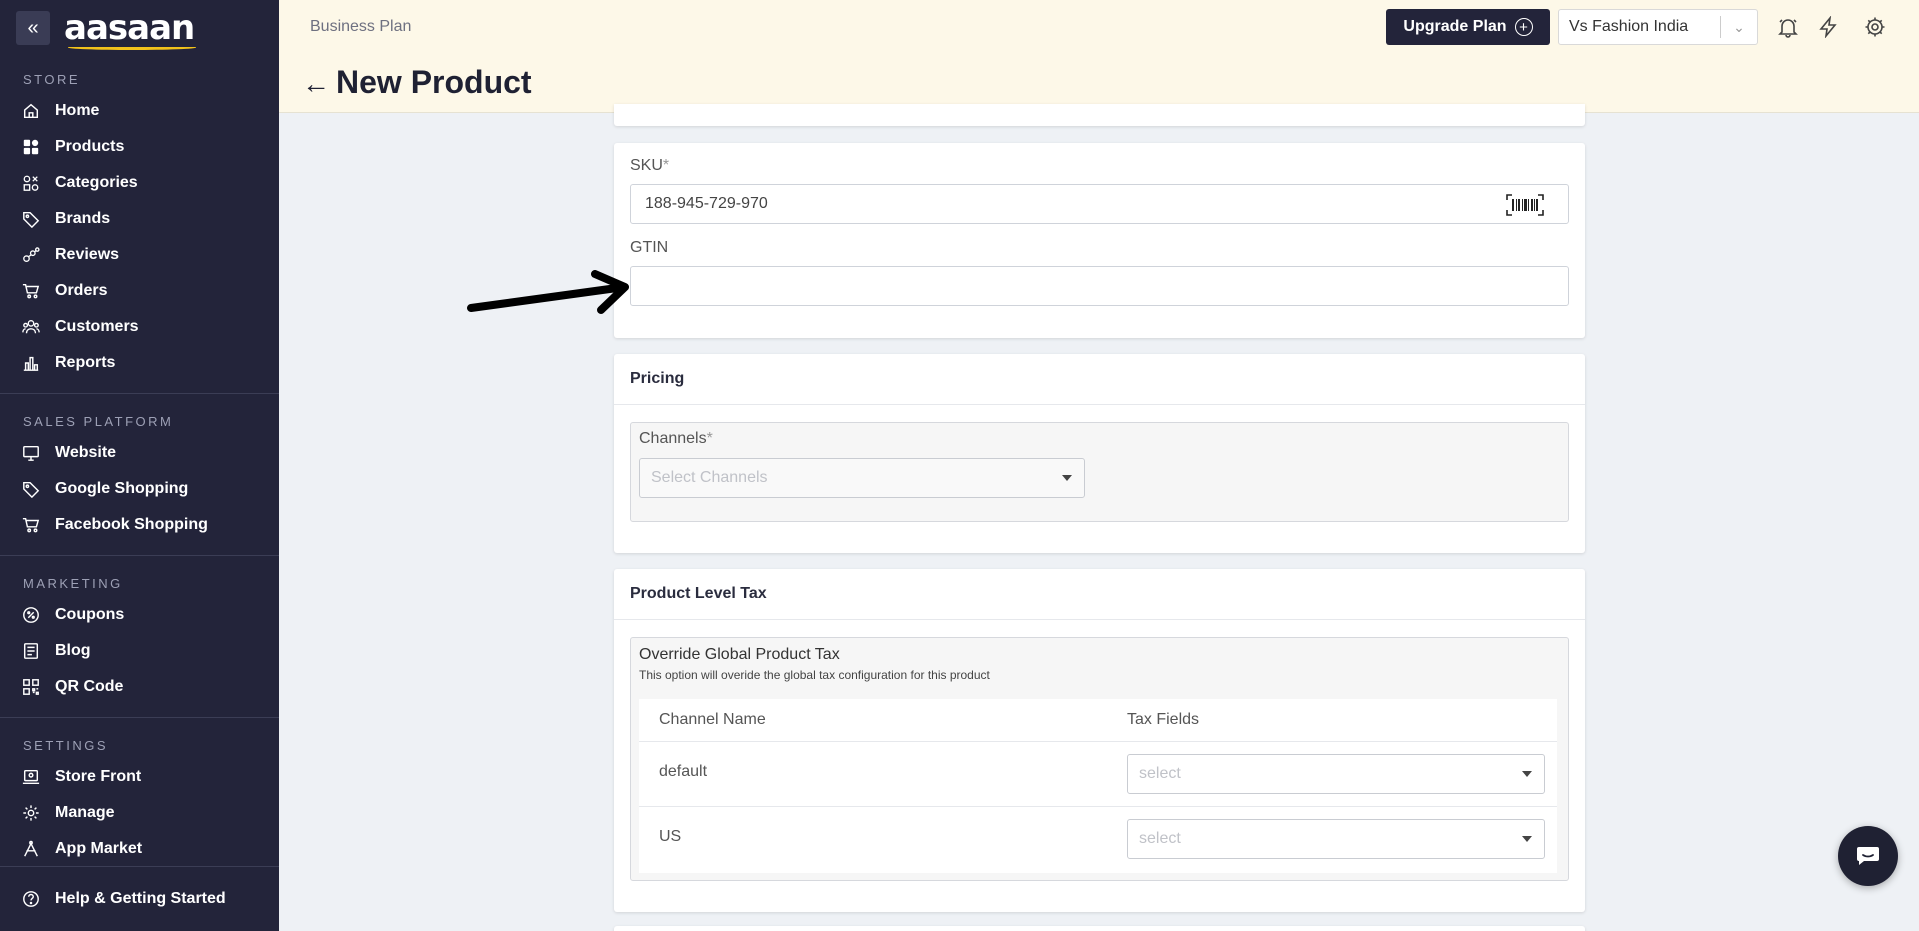 This screenshot has height=931, width=1919. I want to click on sidebar-item-website: Website, so click(139, 453).